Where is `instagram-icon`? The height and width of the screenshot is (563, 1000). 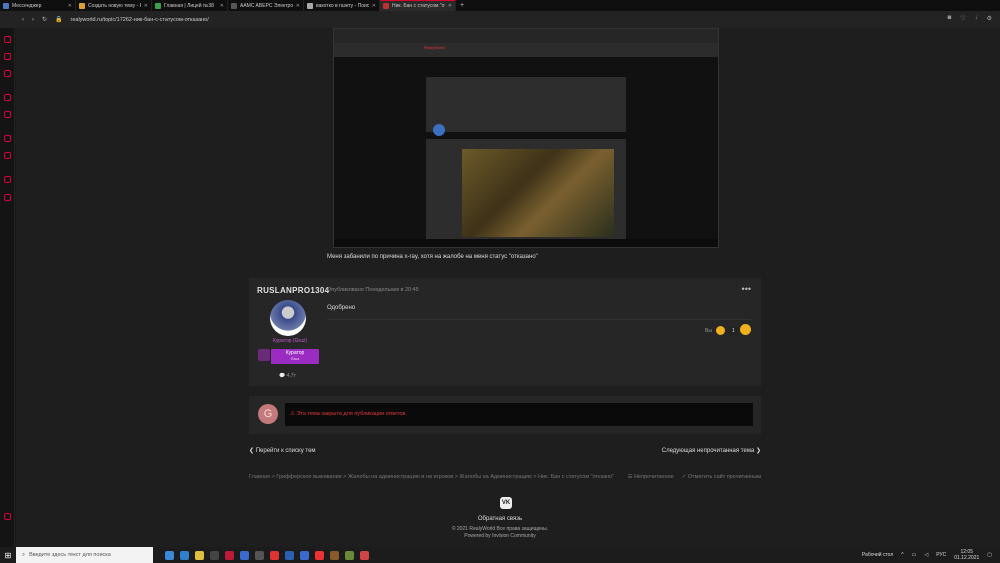 instagram-icon is located at coordinates (7, 97).